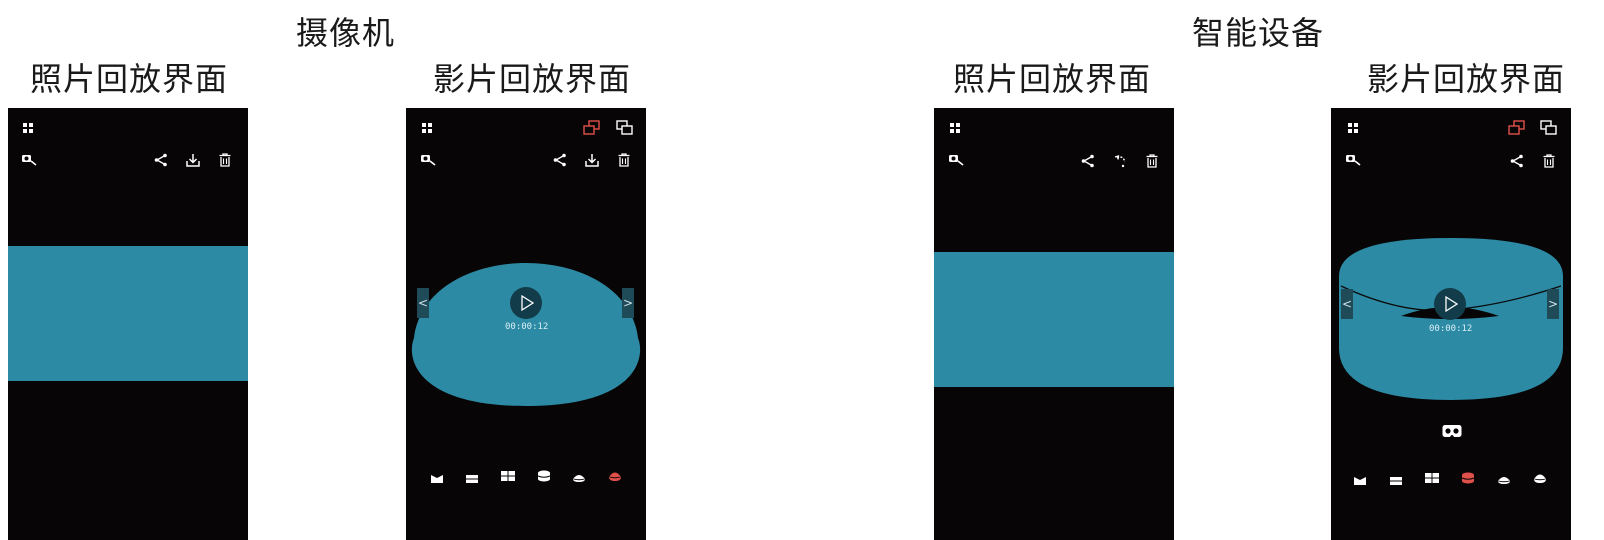  I want to click on vr-headset-icon, so click(1452, 431).